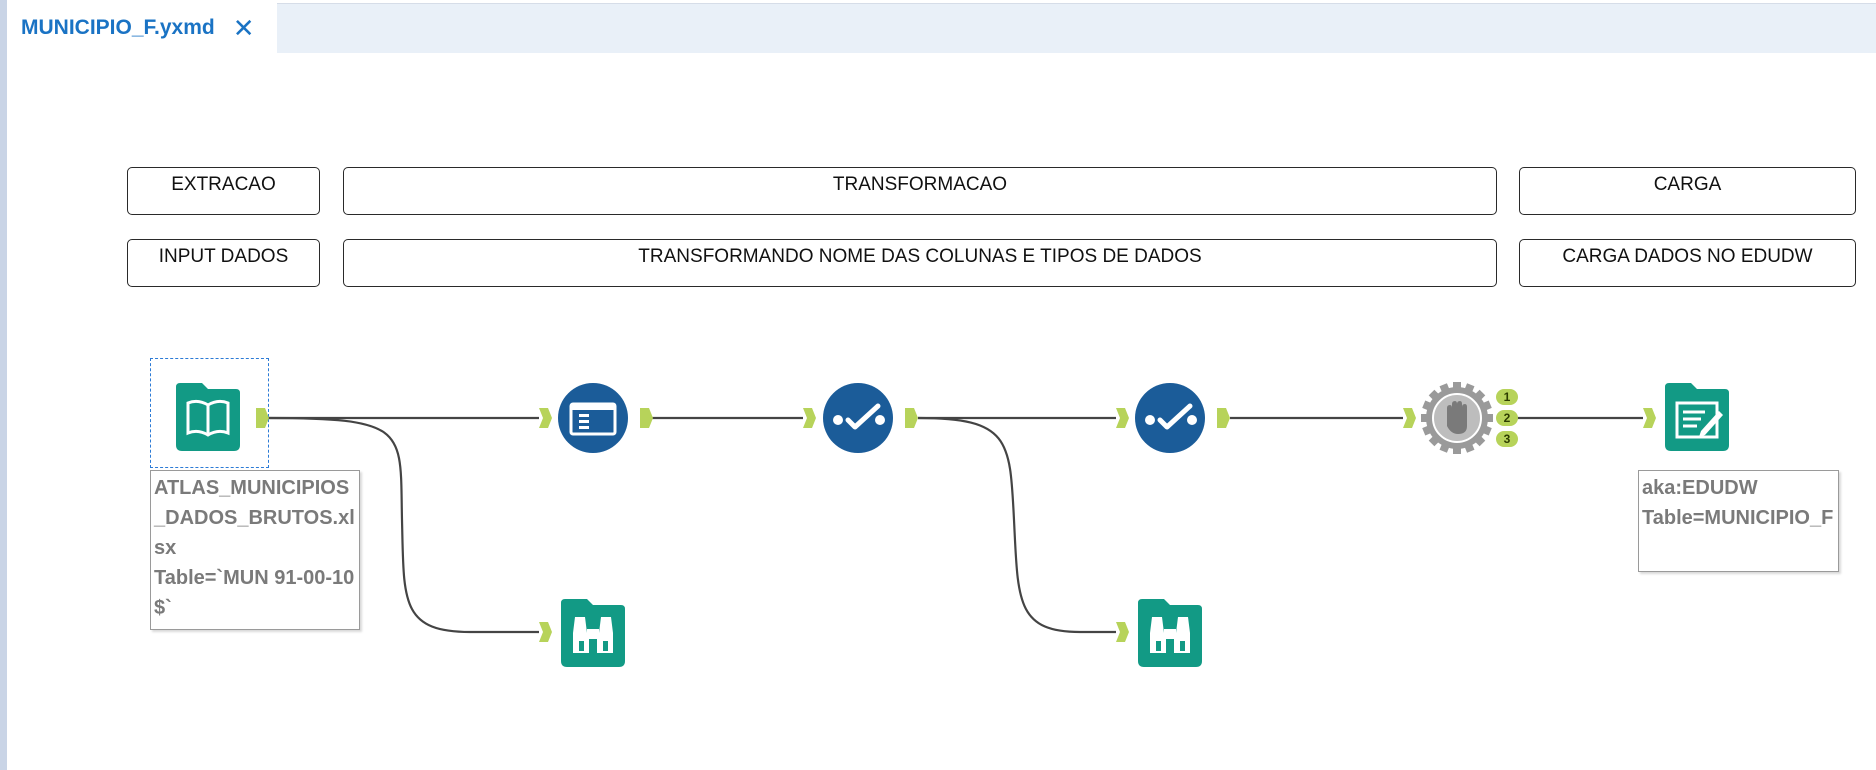 The width and height of the screenshot is (1876, 770). I want to click on input-data-tool, so click(208, 417).